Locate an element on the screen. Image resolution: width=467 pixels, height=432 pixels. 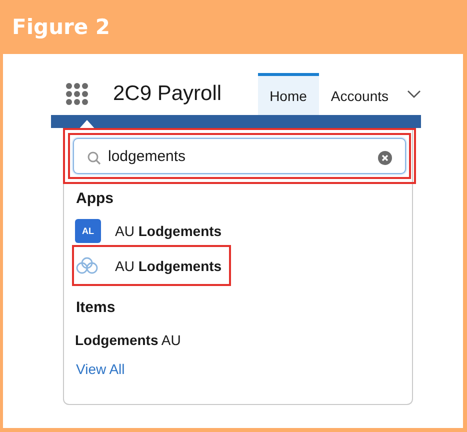
section-heading: Apps is located at coordinates (95, 198).